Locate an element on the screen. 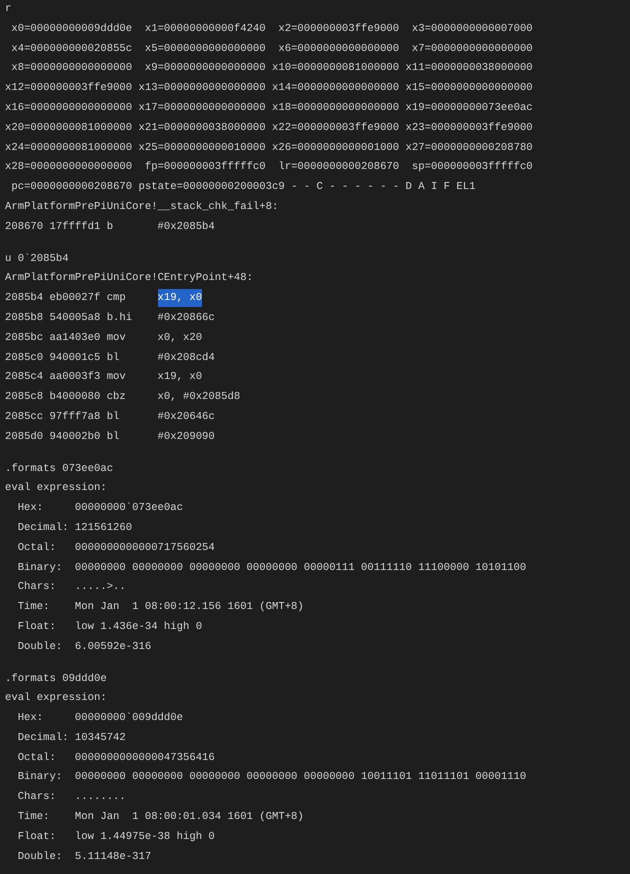 The image size is (630, 874). instruction-opcode: 940001c5 is located at coordinates (76, 358).